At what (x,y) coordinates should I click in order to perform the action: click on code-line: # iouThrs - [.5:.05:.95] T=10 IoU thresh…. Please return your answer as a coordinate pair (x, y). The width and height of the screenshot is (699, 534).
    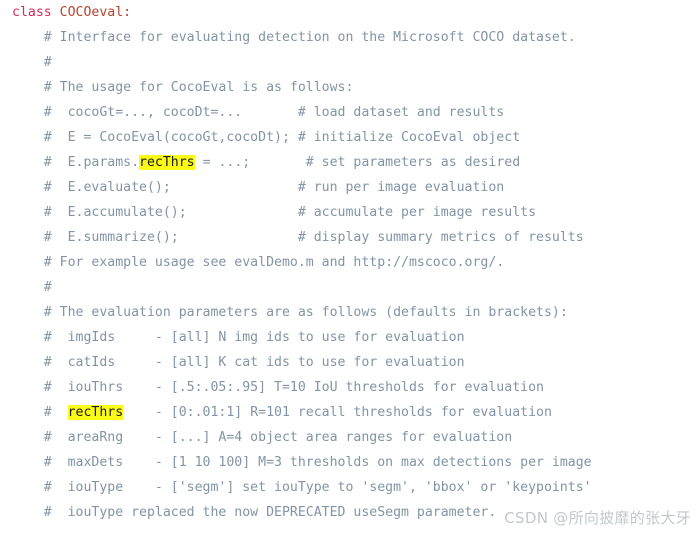
    Looking at the image, I should click on (349, 387).